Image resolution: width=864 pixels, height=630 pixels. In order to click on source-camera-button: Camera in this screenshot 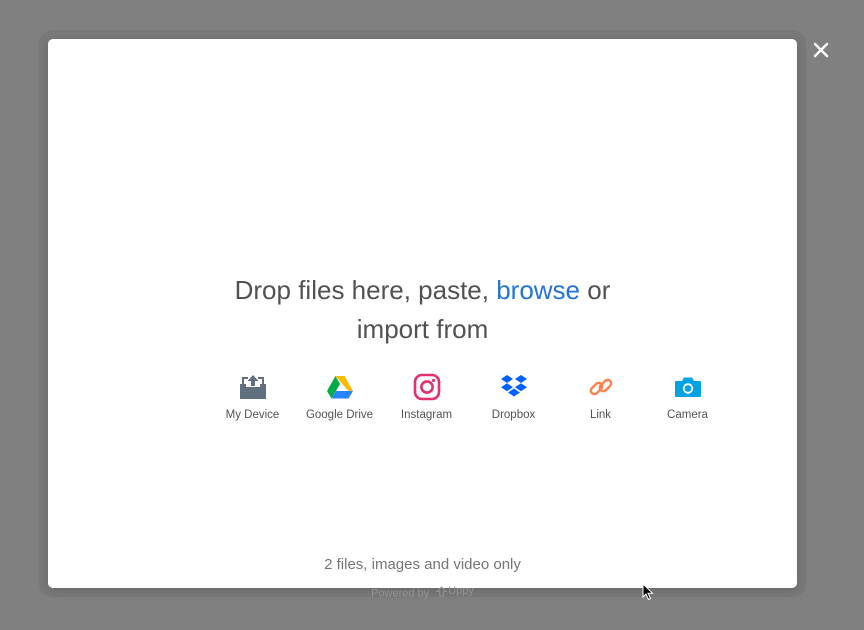, I will do `click(687, 396)`.